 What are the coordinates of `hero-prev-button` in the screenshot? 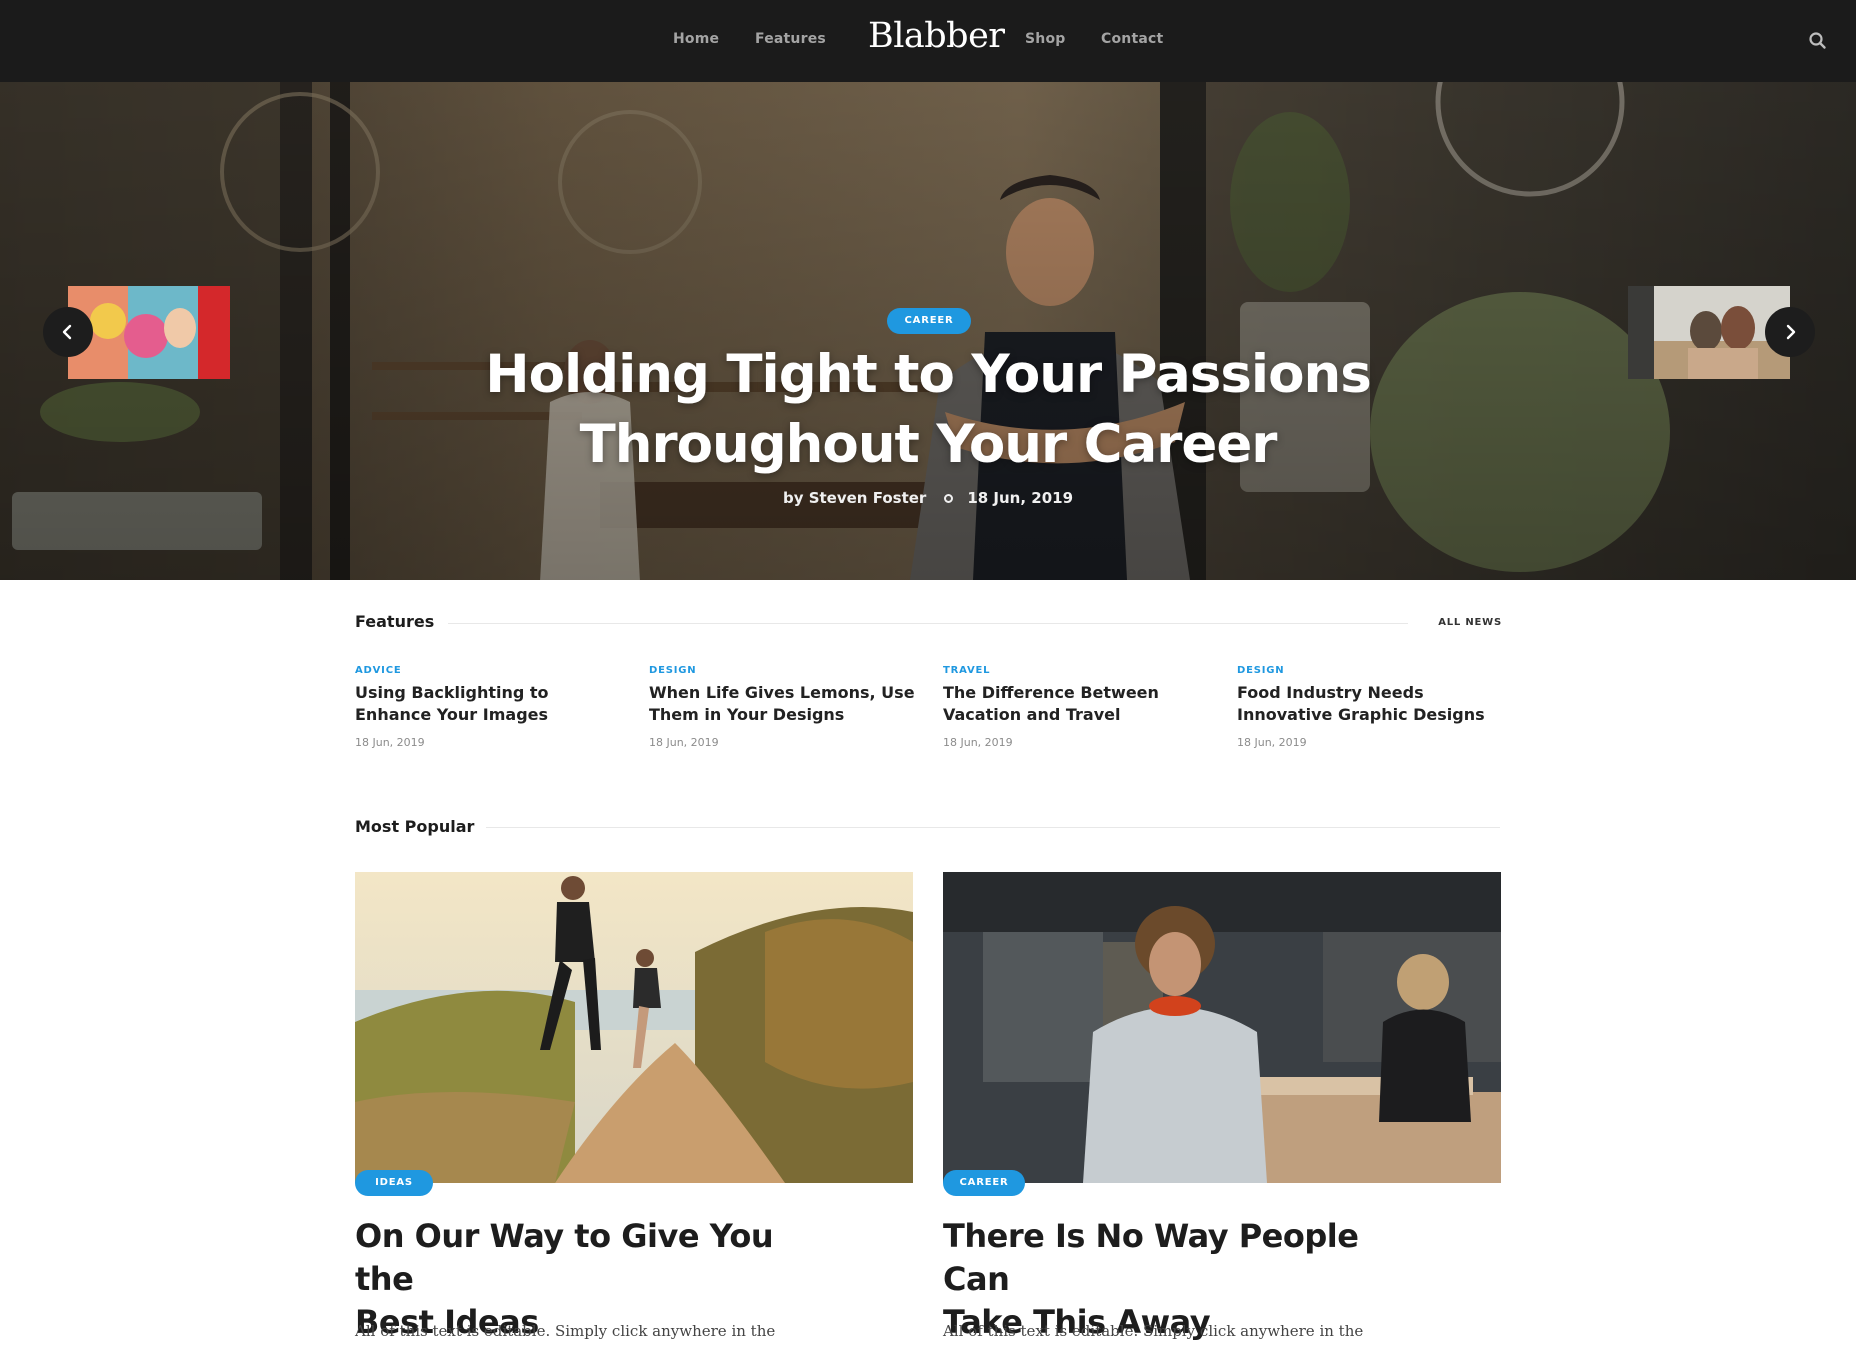 It's located at (68, 332).